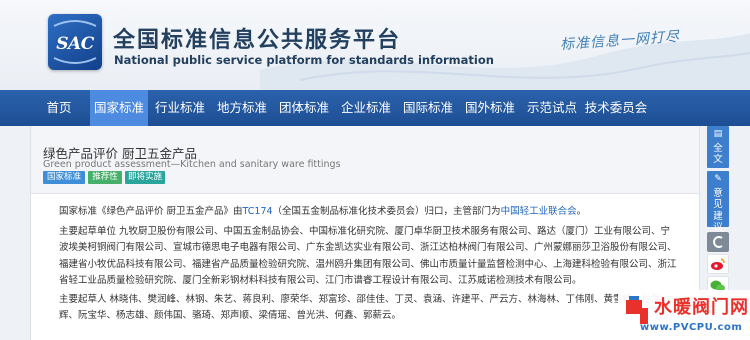 The height and width of the screenshot is (340, 750). Describe the element at coordinates (59, 108) in the screenshot. I see `nav-item-home: 首页` at that location.